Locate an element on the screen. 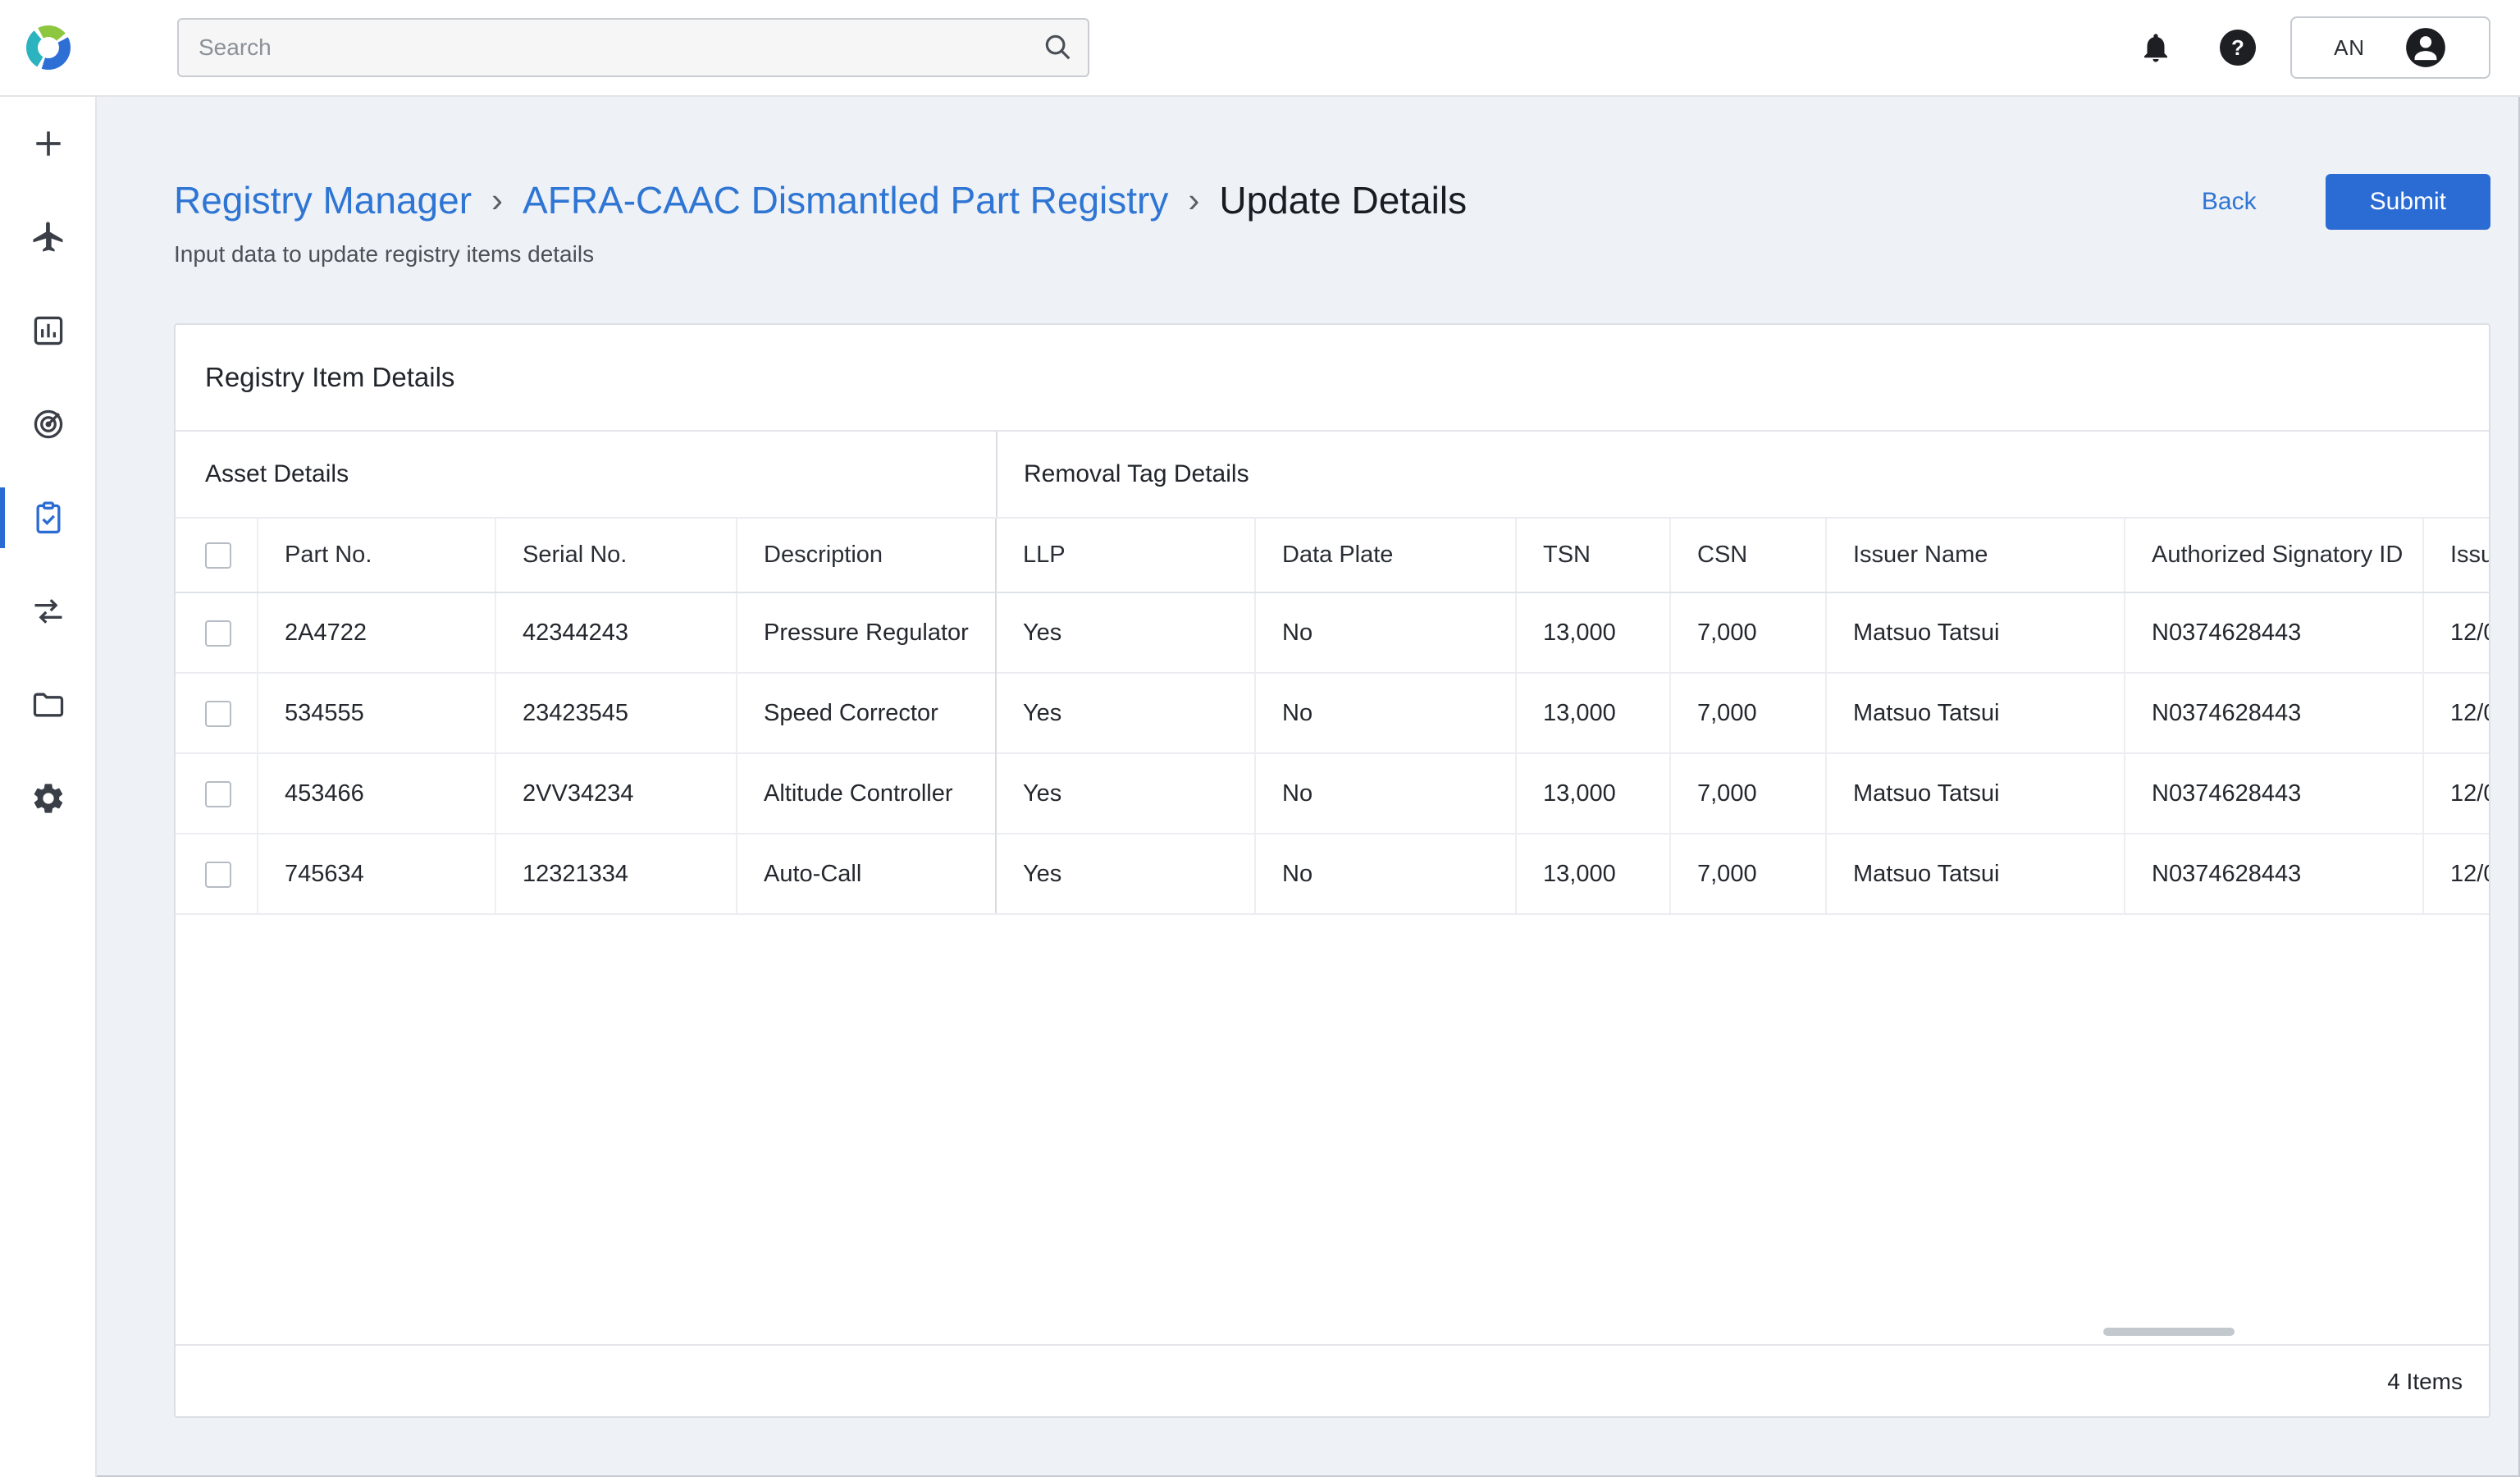 This screenshot has width=2520, height=1477. group-header-asset-details: Asset Details is located at coordinates (277, 473).